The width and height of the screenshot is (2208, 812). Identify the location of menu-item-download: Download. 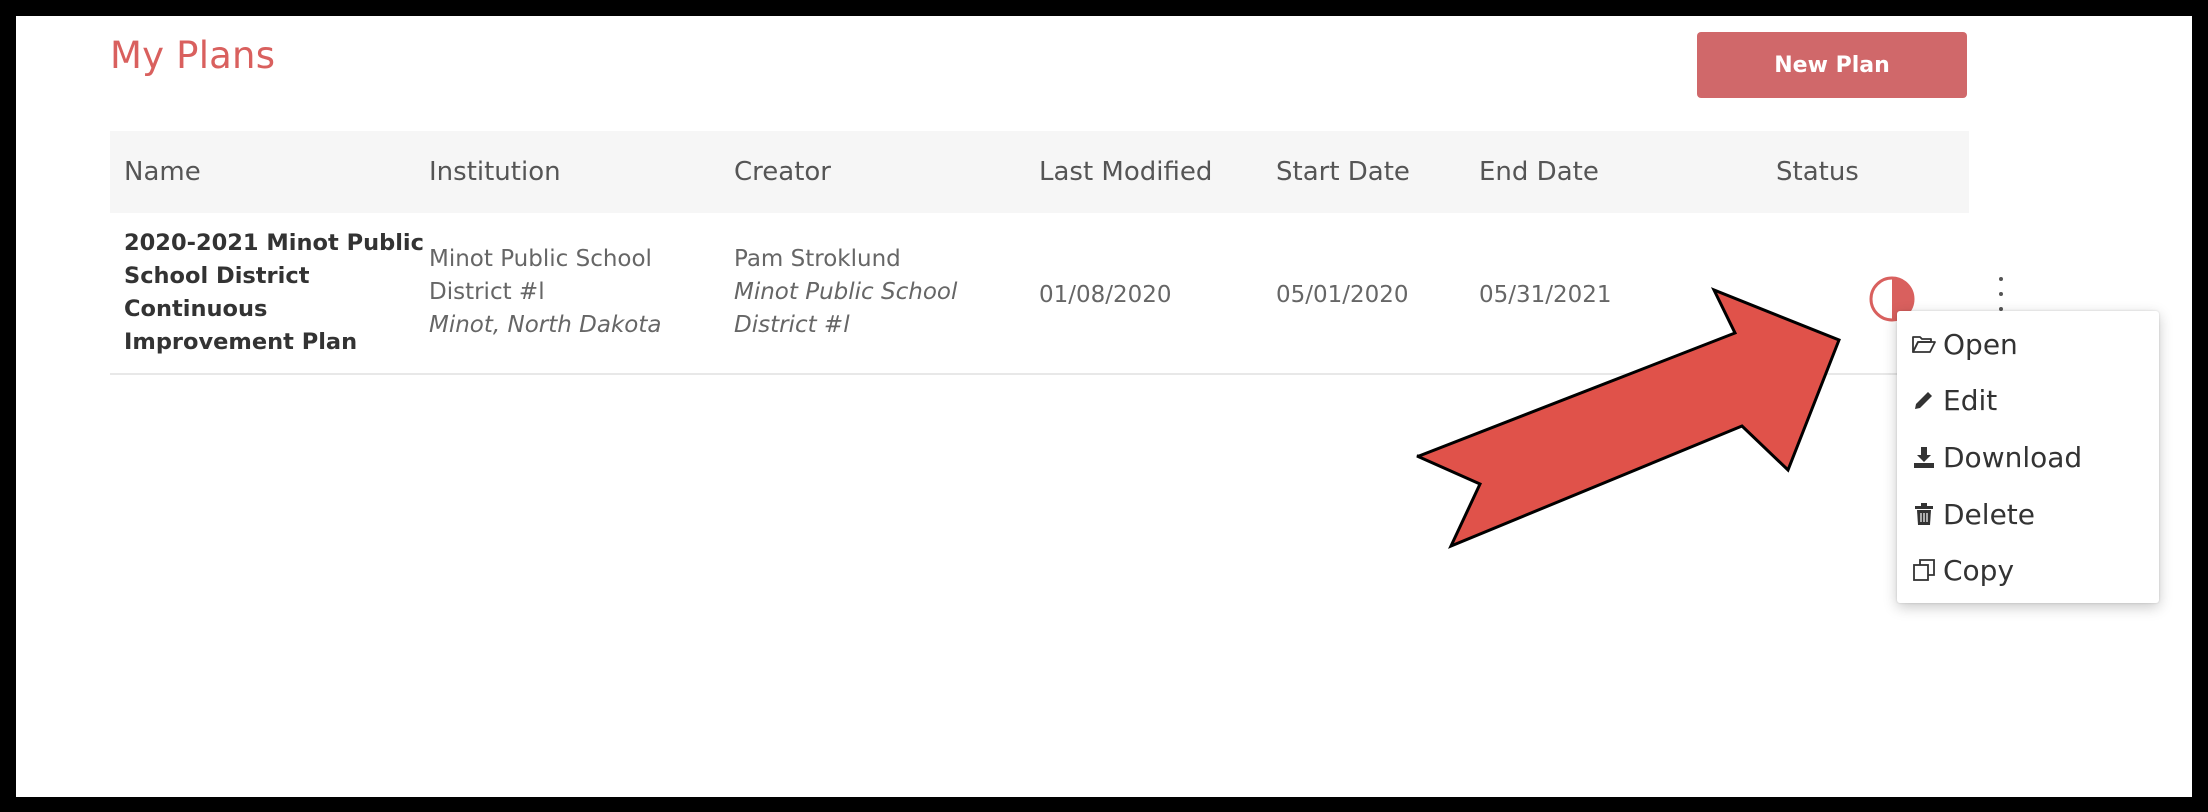
(1996, 457).